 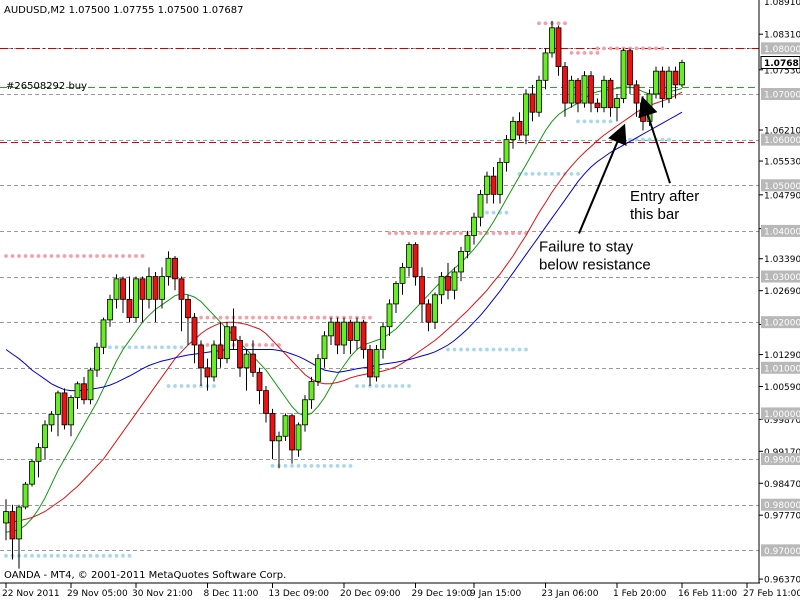 What do you see at coordinates (782, 415) in the screenshot?
I see `level-label-8: 1.00000` at bounding box center [782, 415].